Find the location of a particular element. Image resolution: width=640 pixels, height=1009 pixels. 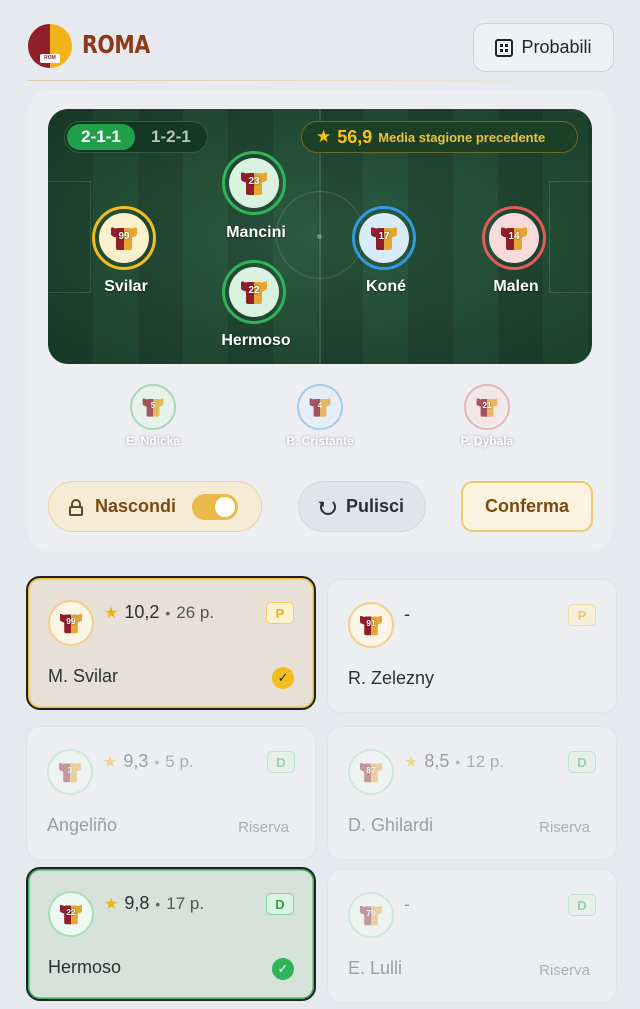

clear-button: Pulisci is located at coordinates (362, 506).